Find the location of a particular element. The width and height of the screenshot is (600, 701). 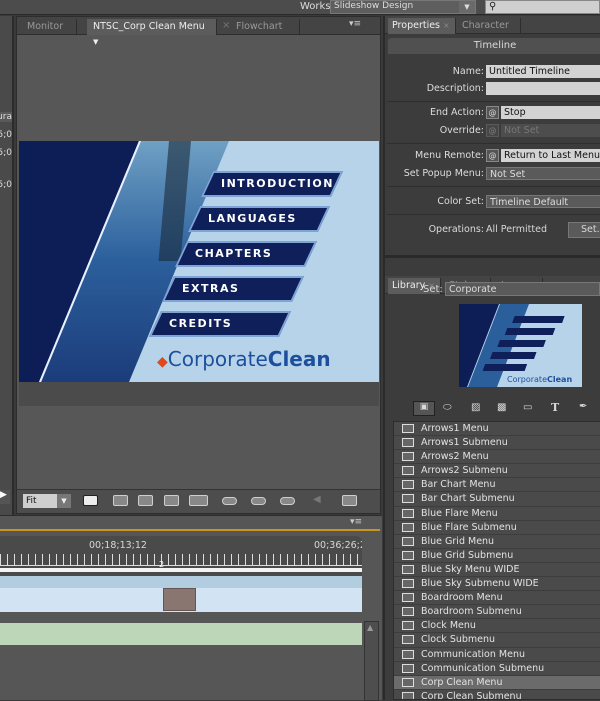

library-item: Corp Clean Menu is located at coordinates (497, 682).